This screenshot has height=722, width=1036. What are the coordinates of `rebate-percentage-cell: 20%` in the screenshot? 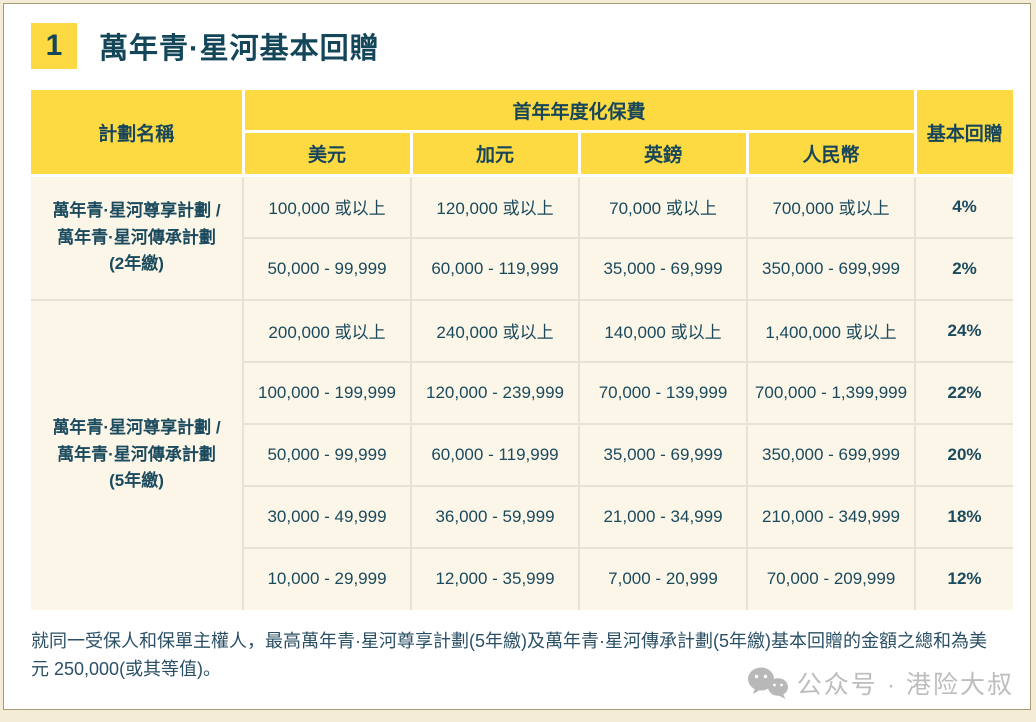 It's located at (964, 455).